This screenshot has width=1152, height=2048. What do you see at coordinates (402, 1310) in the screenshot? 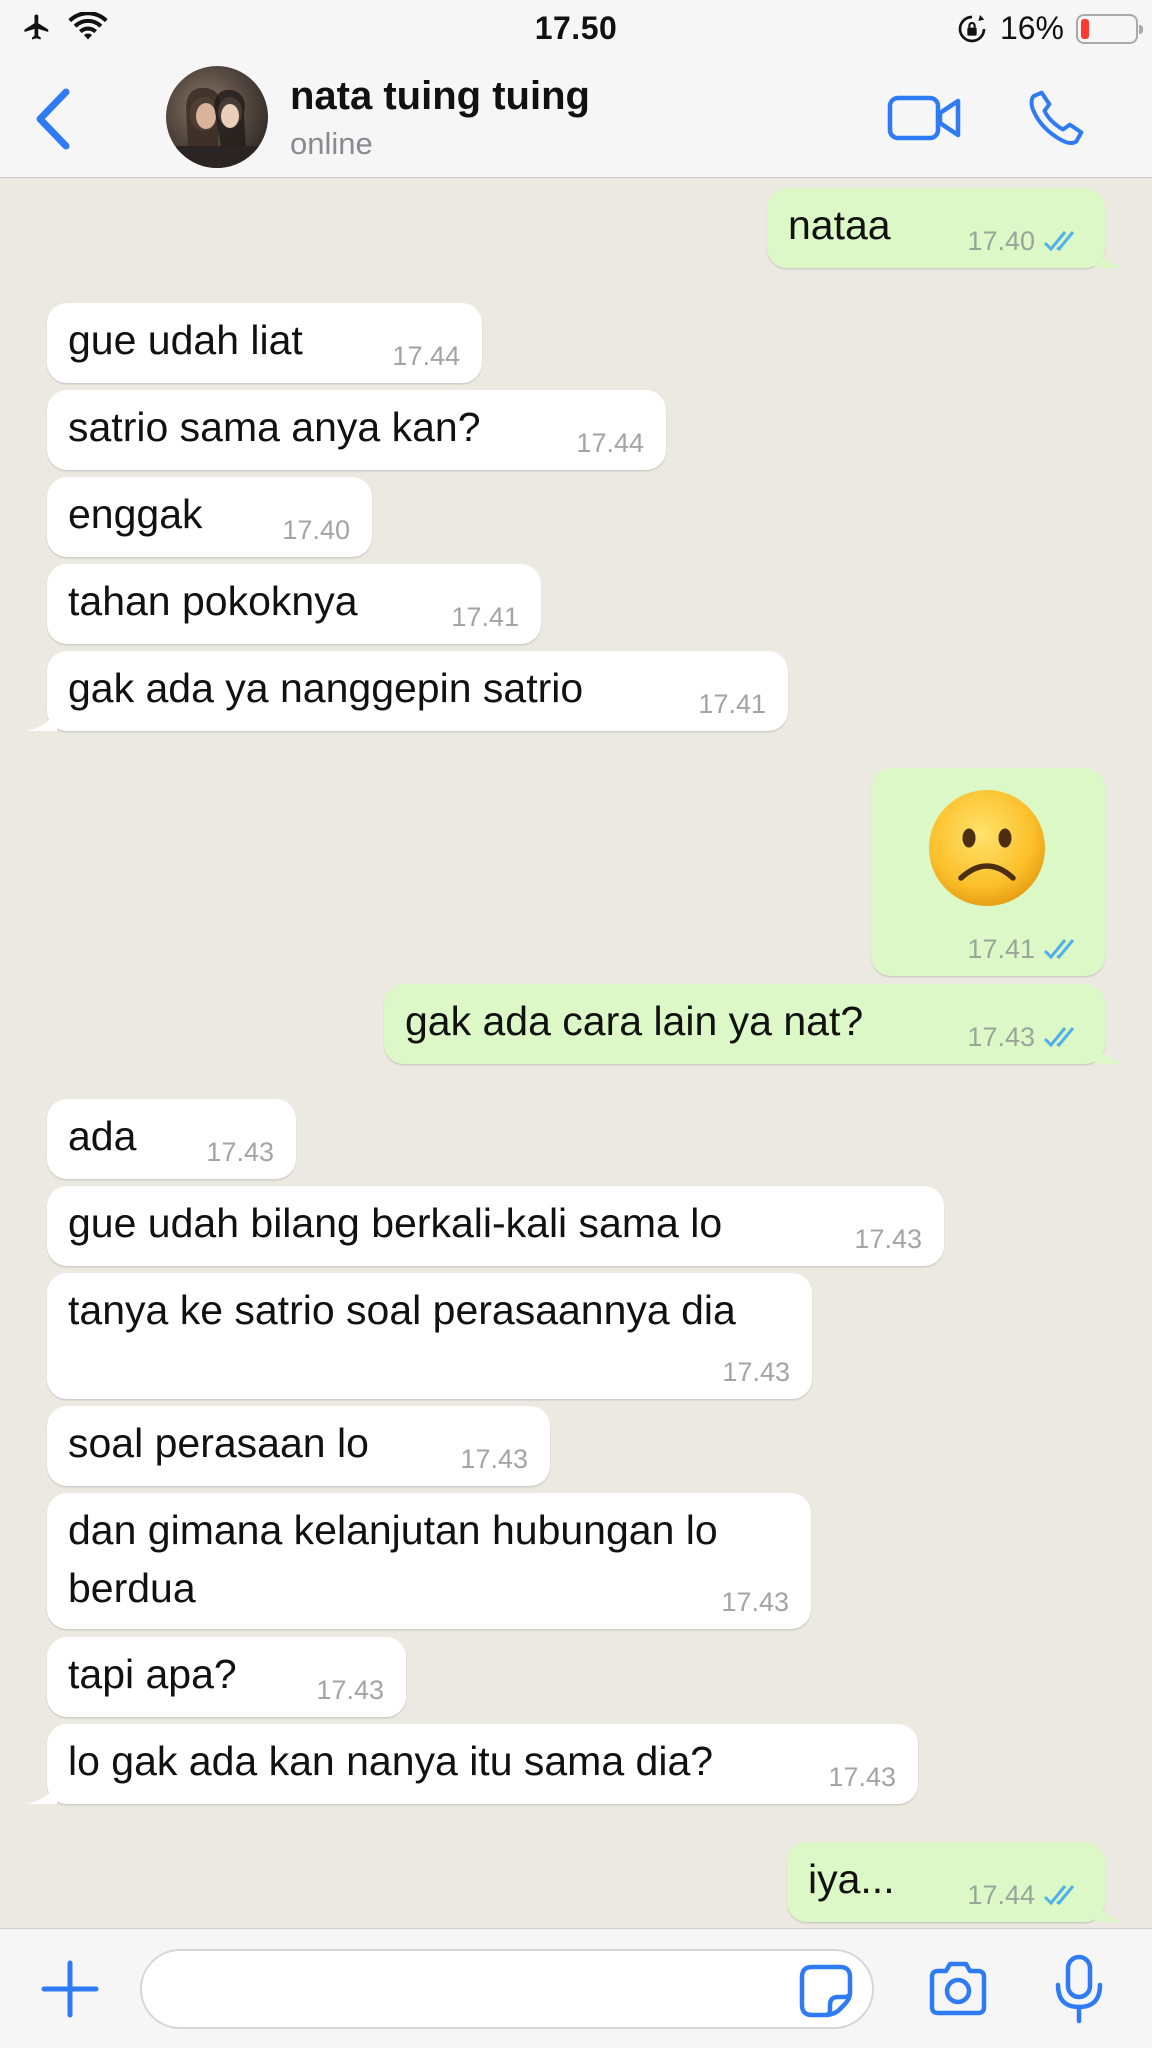
I see `message-text: tanya ke satrio soal perasaannya dia` at bounding box center [402, 1310].